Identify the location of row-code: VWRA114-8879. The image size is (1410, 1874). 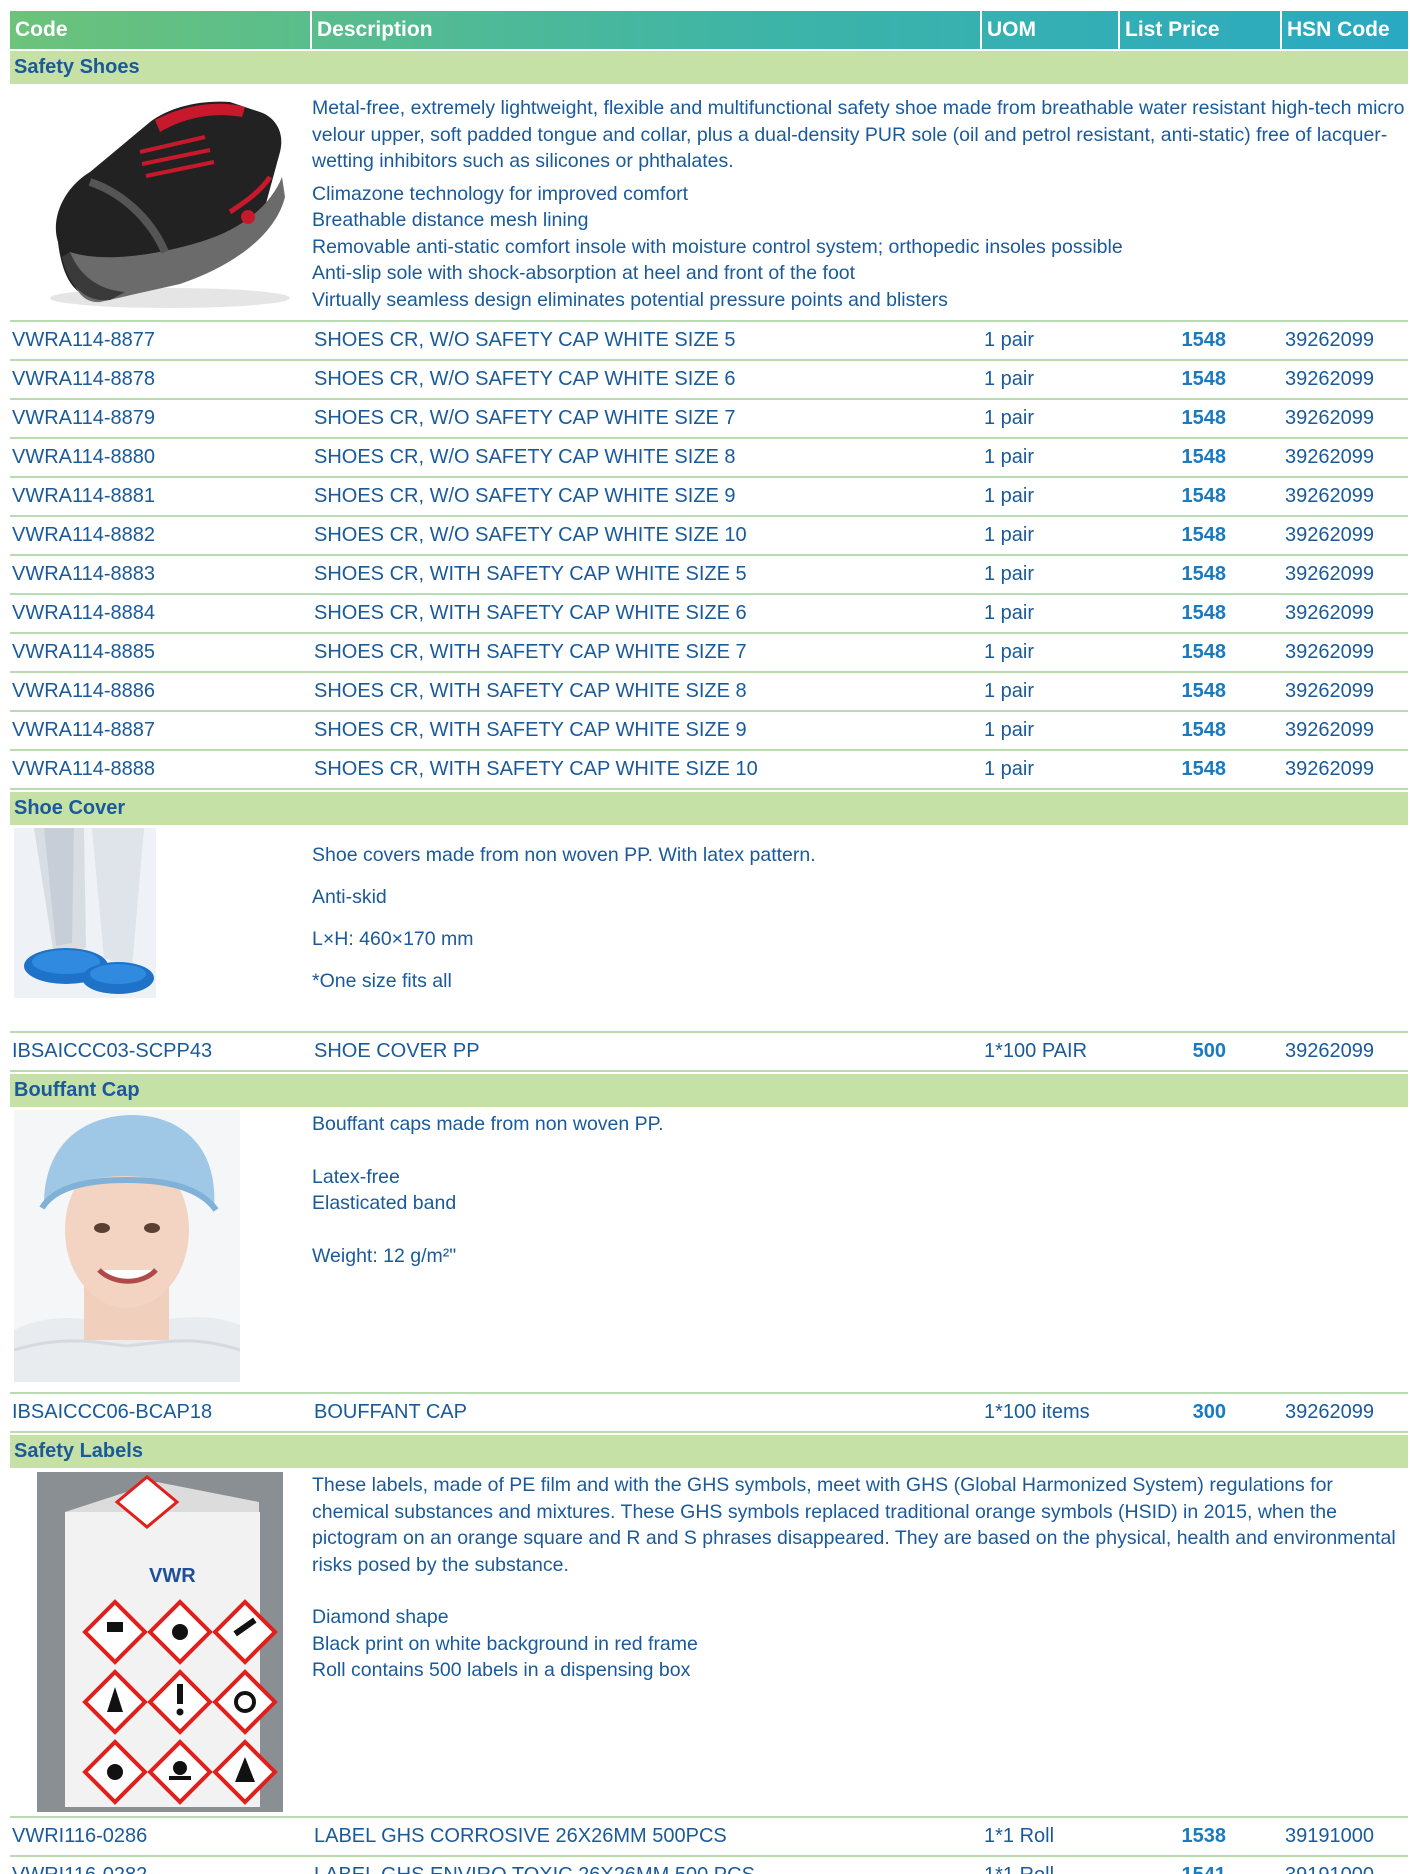
(161, 418).